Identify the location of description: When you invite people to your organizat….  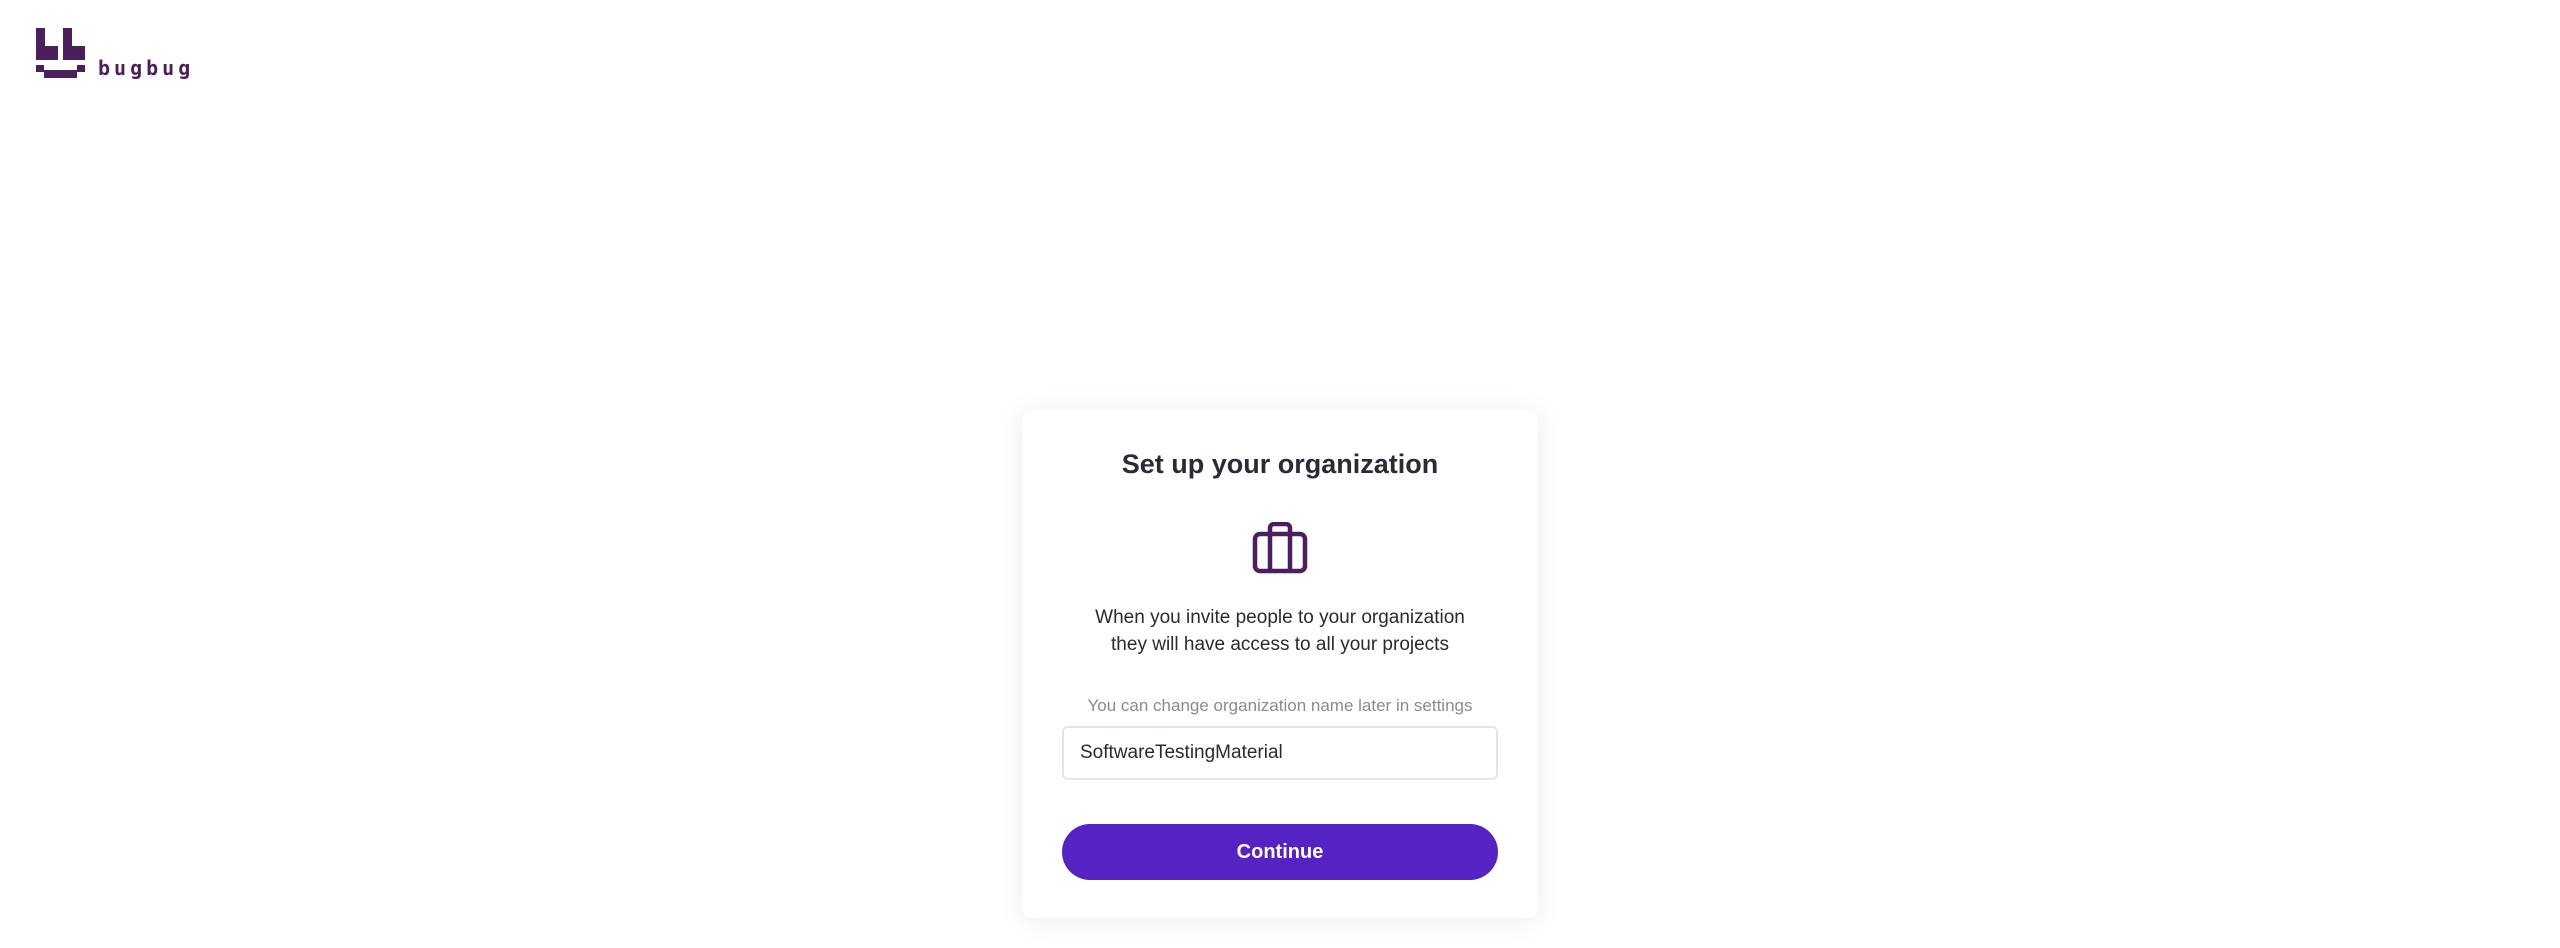
(1280, 631).